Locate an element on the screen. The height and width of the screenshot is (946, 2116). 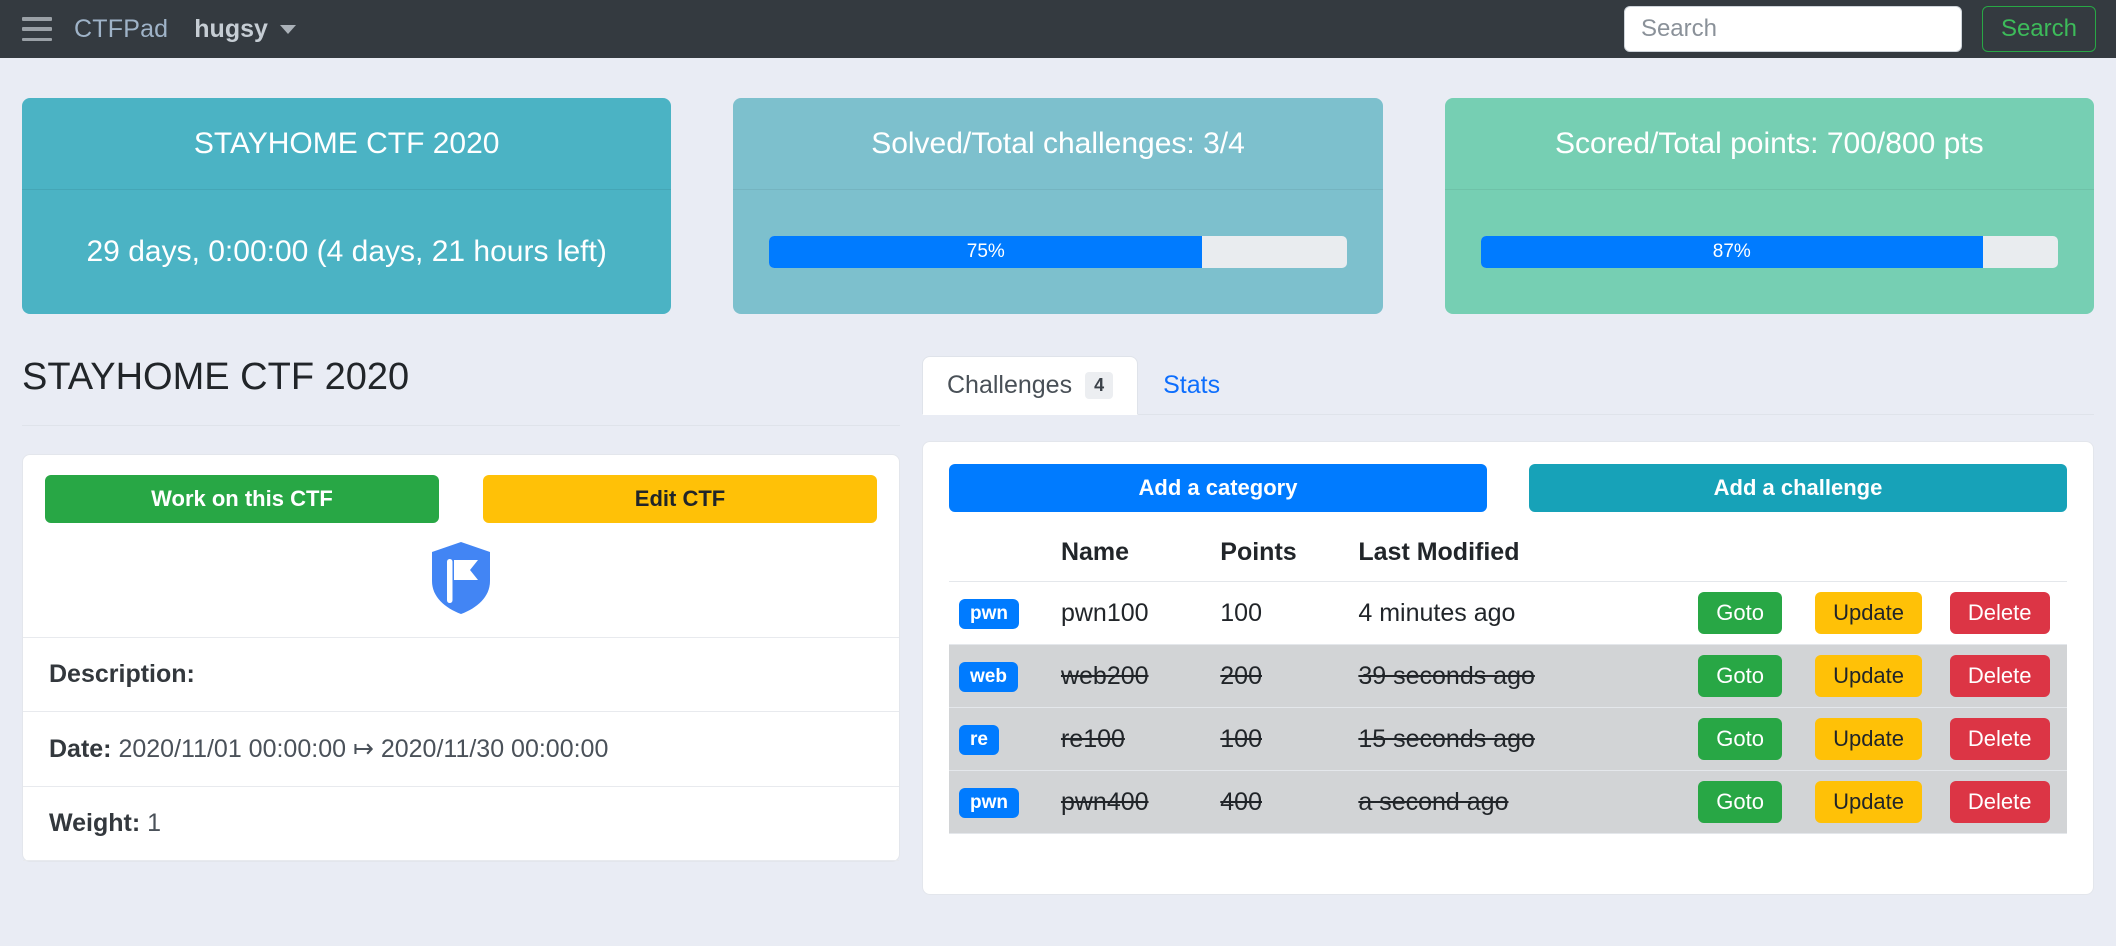
add-category-button: Add a category is located at coordinates (1218, 488).